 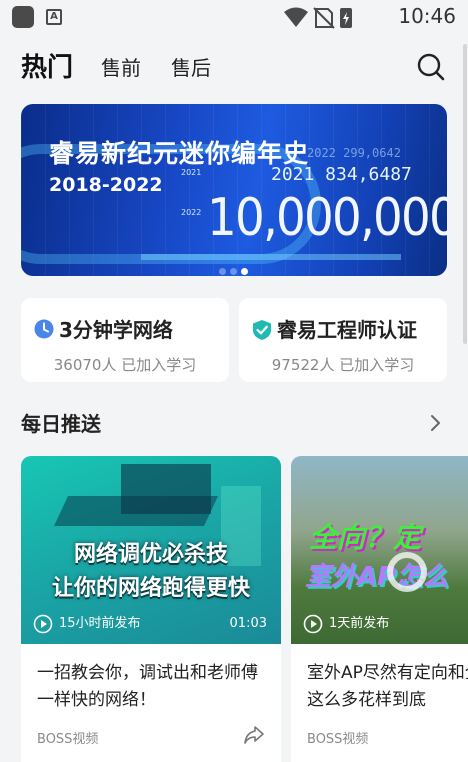 I want to click on search-icon, so click(x=431, y=67).